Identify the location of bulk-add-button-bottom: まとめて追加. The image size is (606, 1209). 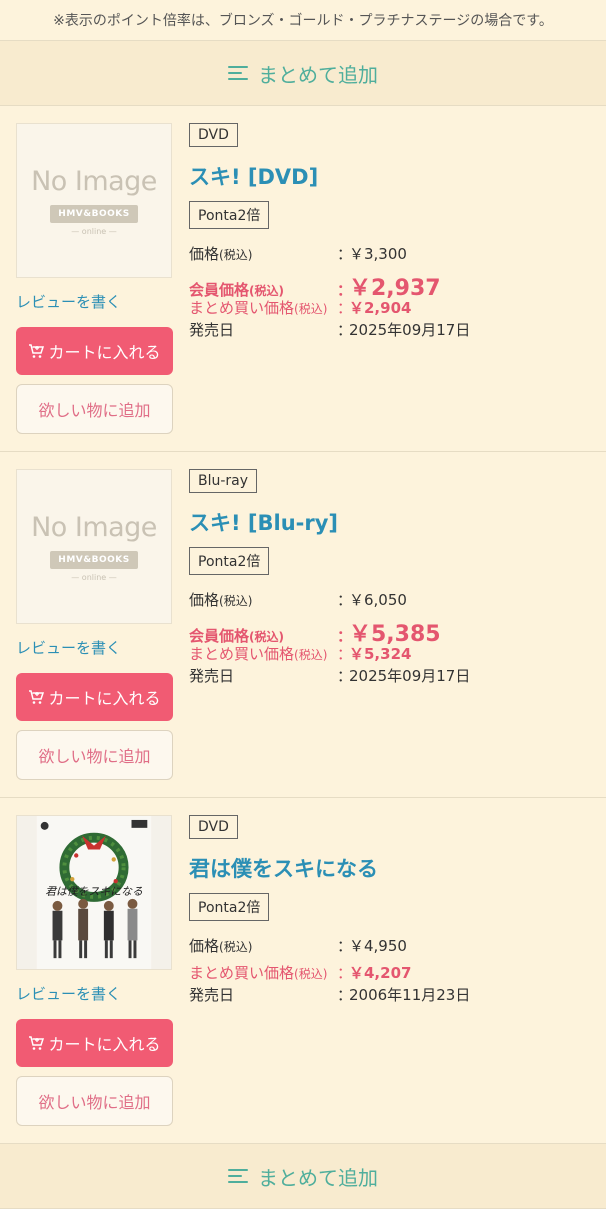
(303, 1176).